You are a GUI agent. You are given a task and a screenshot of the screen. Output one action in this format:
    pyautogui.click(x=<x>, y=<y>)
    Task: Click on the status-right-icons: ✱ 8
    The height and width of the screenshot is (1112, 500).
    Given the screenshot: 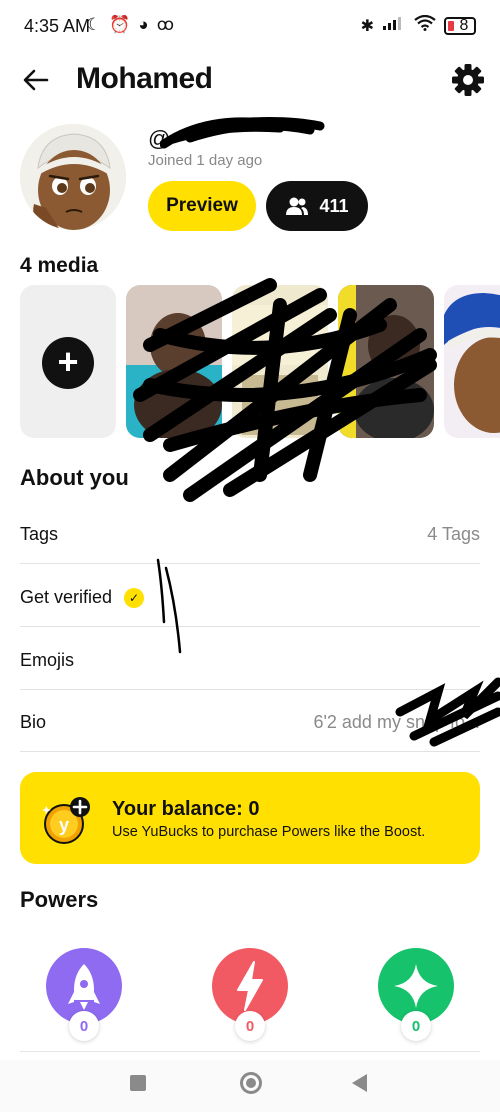 What is the action you would take?
    pyautogui.click(x=418, y=25)
    